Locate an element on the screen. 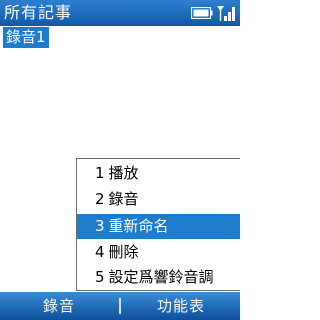 The width and height of the screenshot is (320, 320). menu-item-rename: 3 重新命名 is located at coordinates (158, 226).